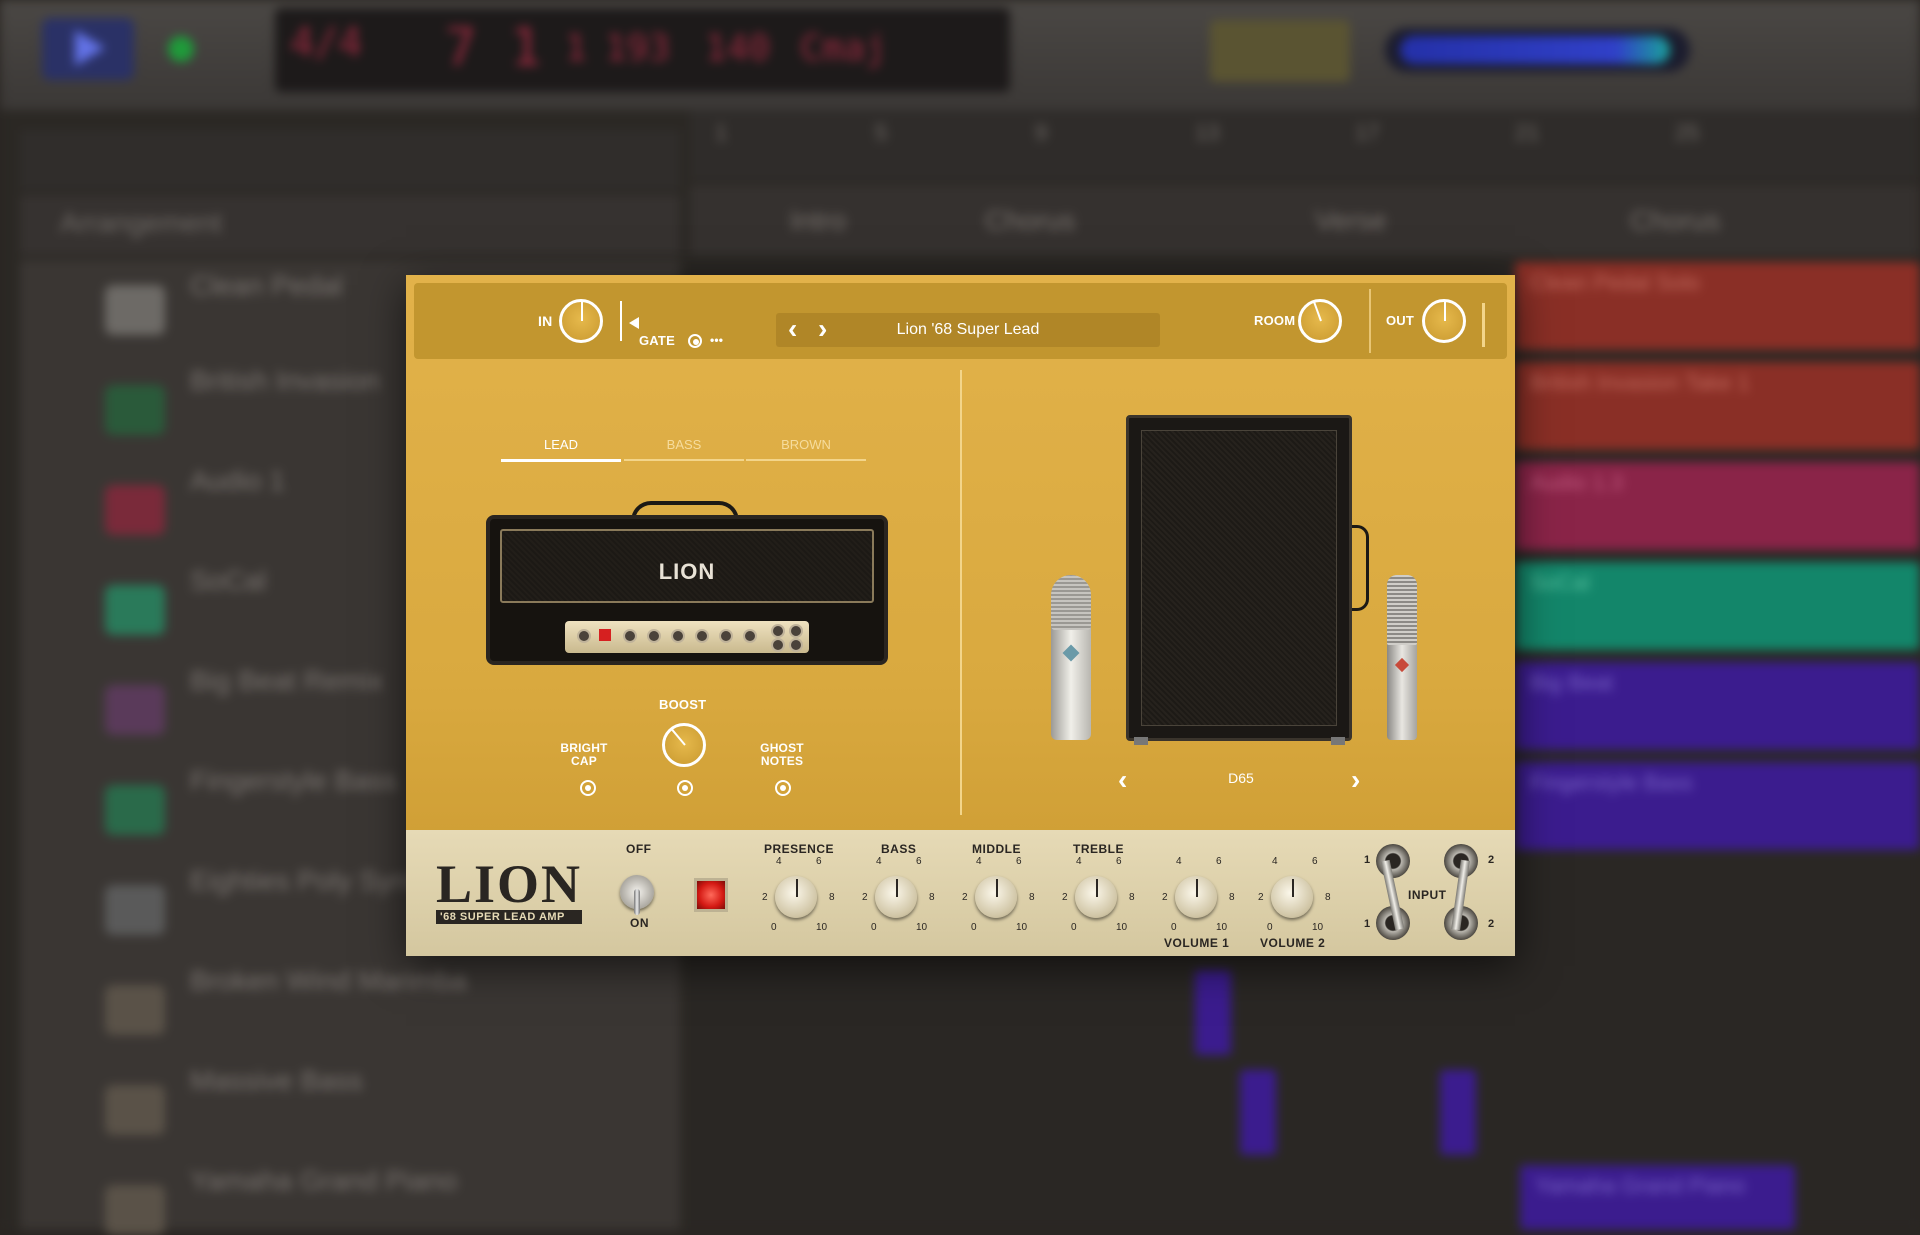  I want to click on tab-bass-indicator, so click(684, 460).